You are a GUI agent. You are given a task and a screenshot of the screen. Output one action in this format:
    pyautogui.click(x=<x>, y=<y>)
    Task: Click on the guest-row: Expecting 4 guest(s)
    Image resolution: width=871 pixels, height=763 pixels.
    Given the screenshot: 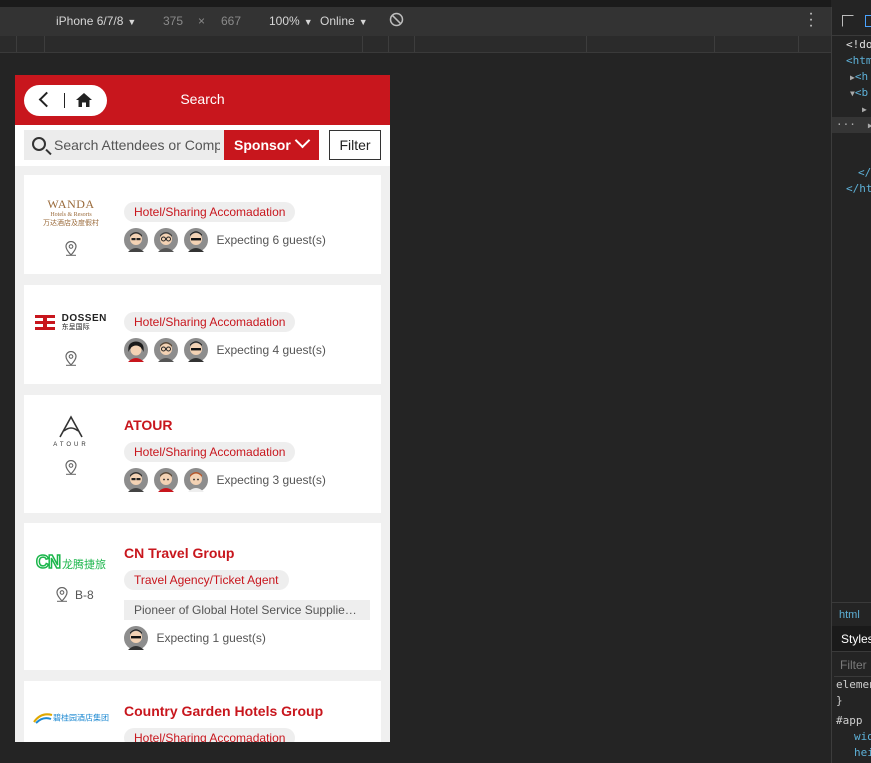 What is the action you would take?
    pyautogui.click(x=225, y=350)
    